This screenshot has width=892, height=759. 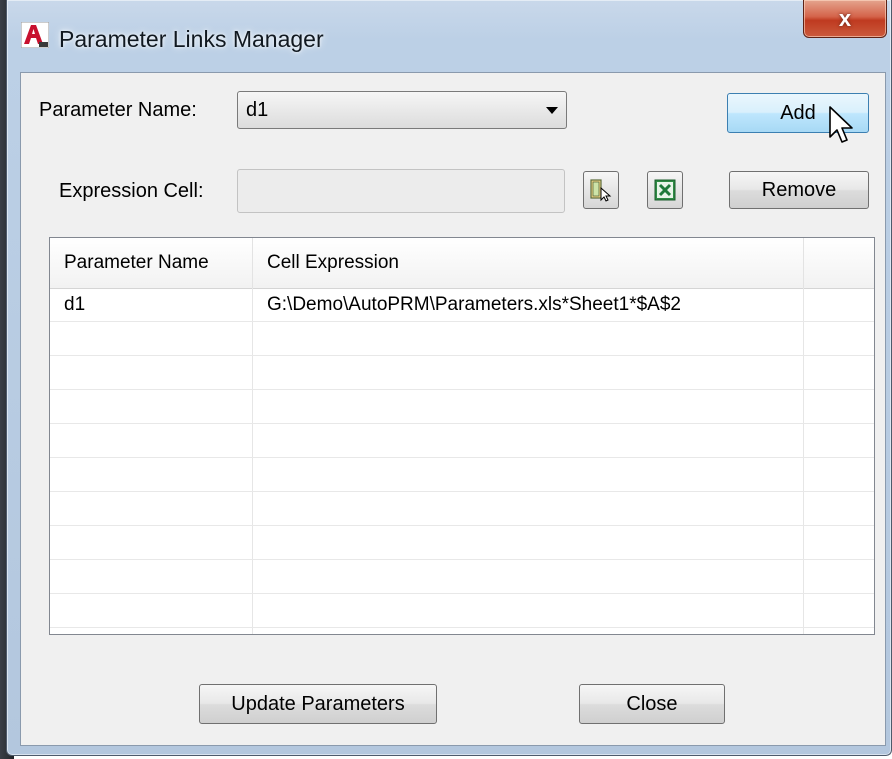 What do you see at coordinates (191, 39) in the screenshot?
I see `window-title: Parameter Links Manager` at bounding box center [191, 39].